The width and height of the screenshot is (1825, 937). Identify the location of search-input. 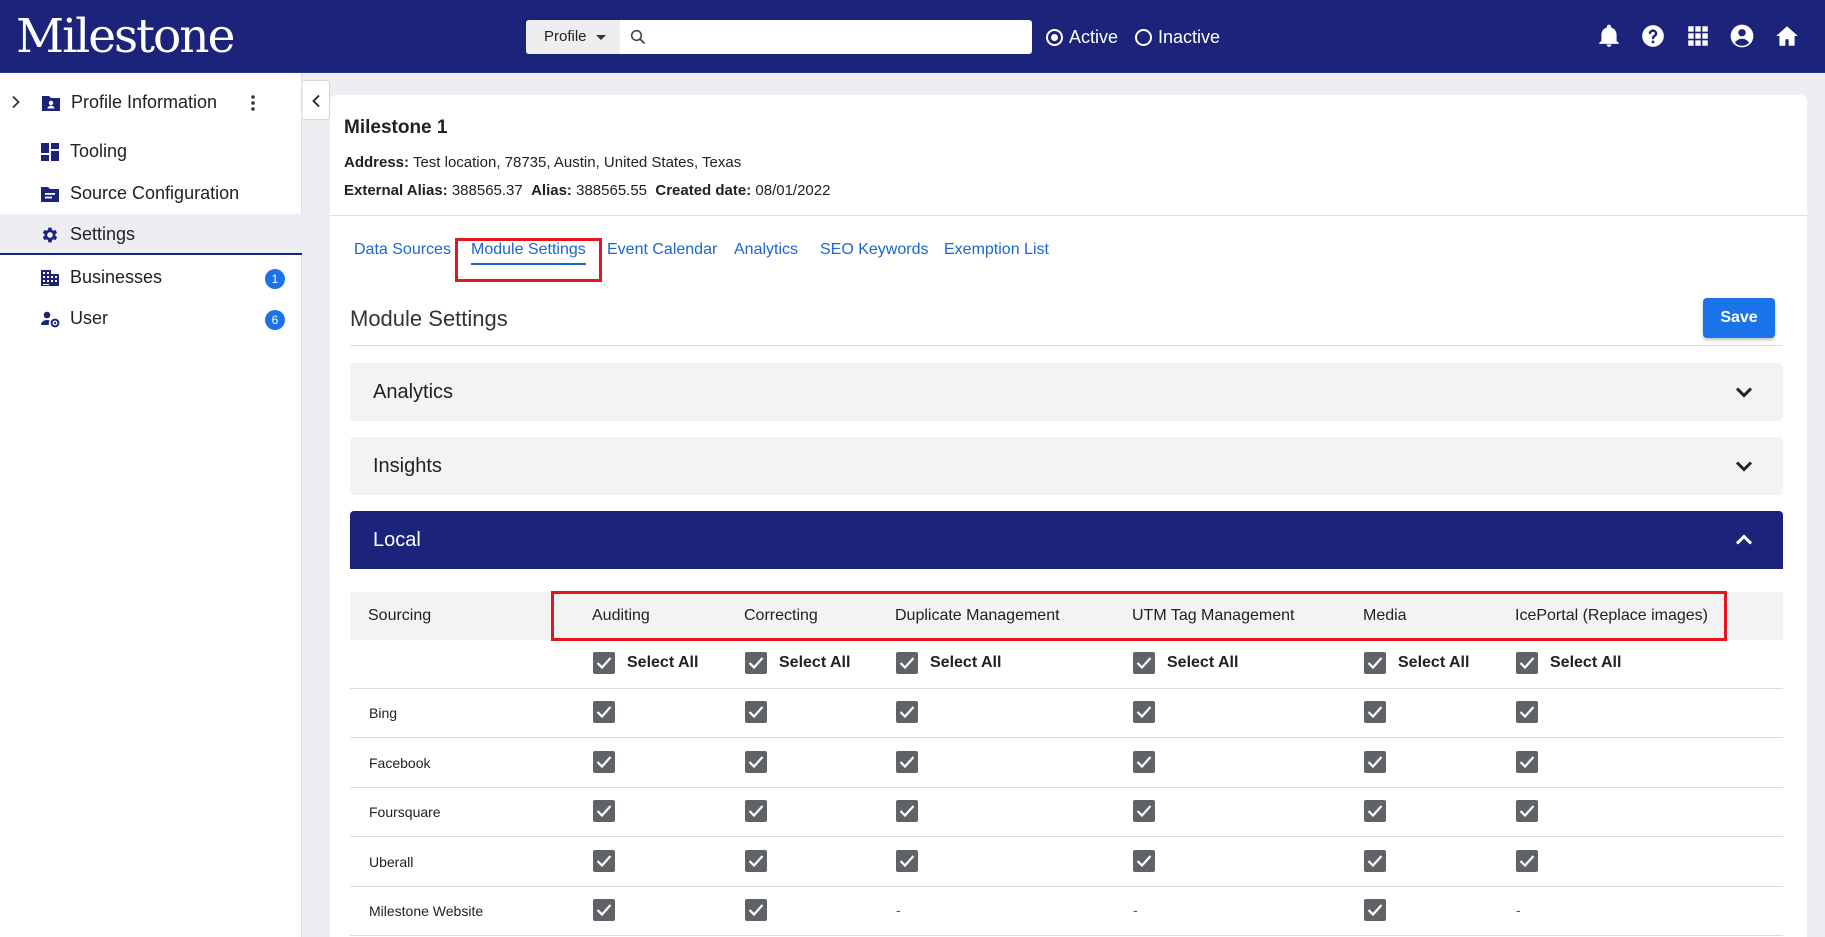
(838, 37).